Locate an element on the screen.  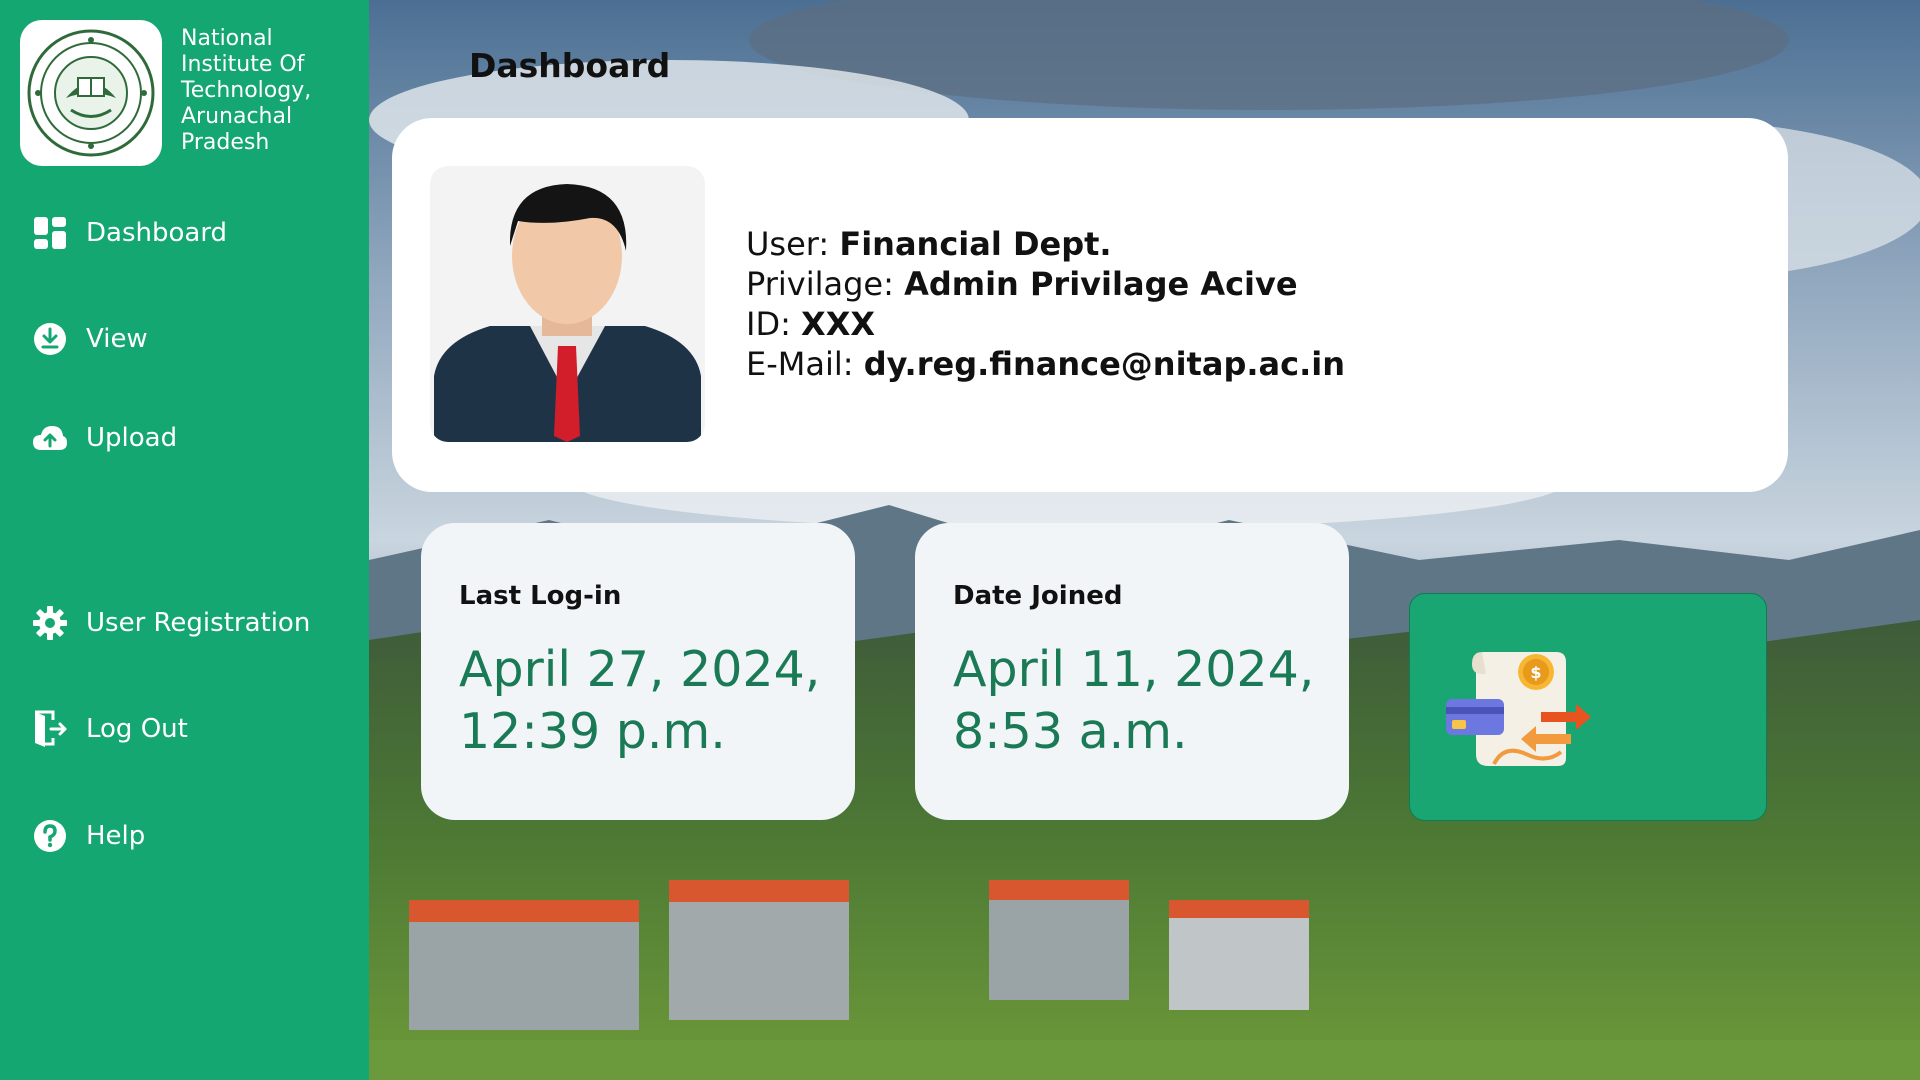
logout-door-icon is located at coordinates (50, 729).